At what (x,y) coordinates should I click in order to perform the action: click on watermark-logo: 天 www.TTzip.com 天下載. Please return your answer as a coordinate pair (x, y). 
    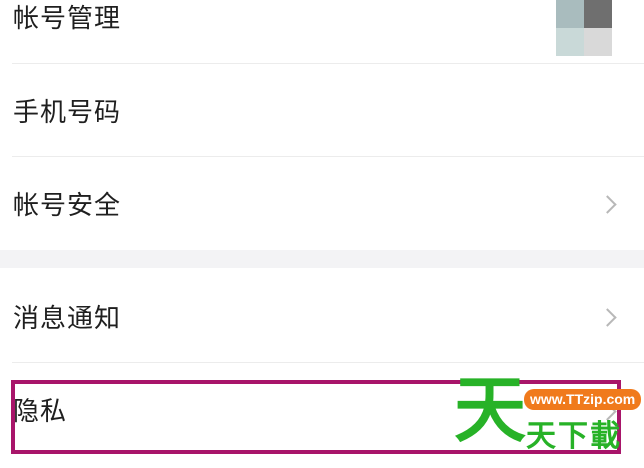
    Looking at the image, I should click on (547, 421).